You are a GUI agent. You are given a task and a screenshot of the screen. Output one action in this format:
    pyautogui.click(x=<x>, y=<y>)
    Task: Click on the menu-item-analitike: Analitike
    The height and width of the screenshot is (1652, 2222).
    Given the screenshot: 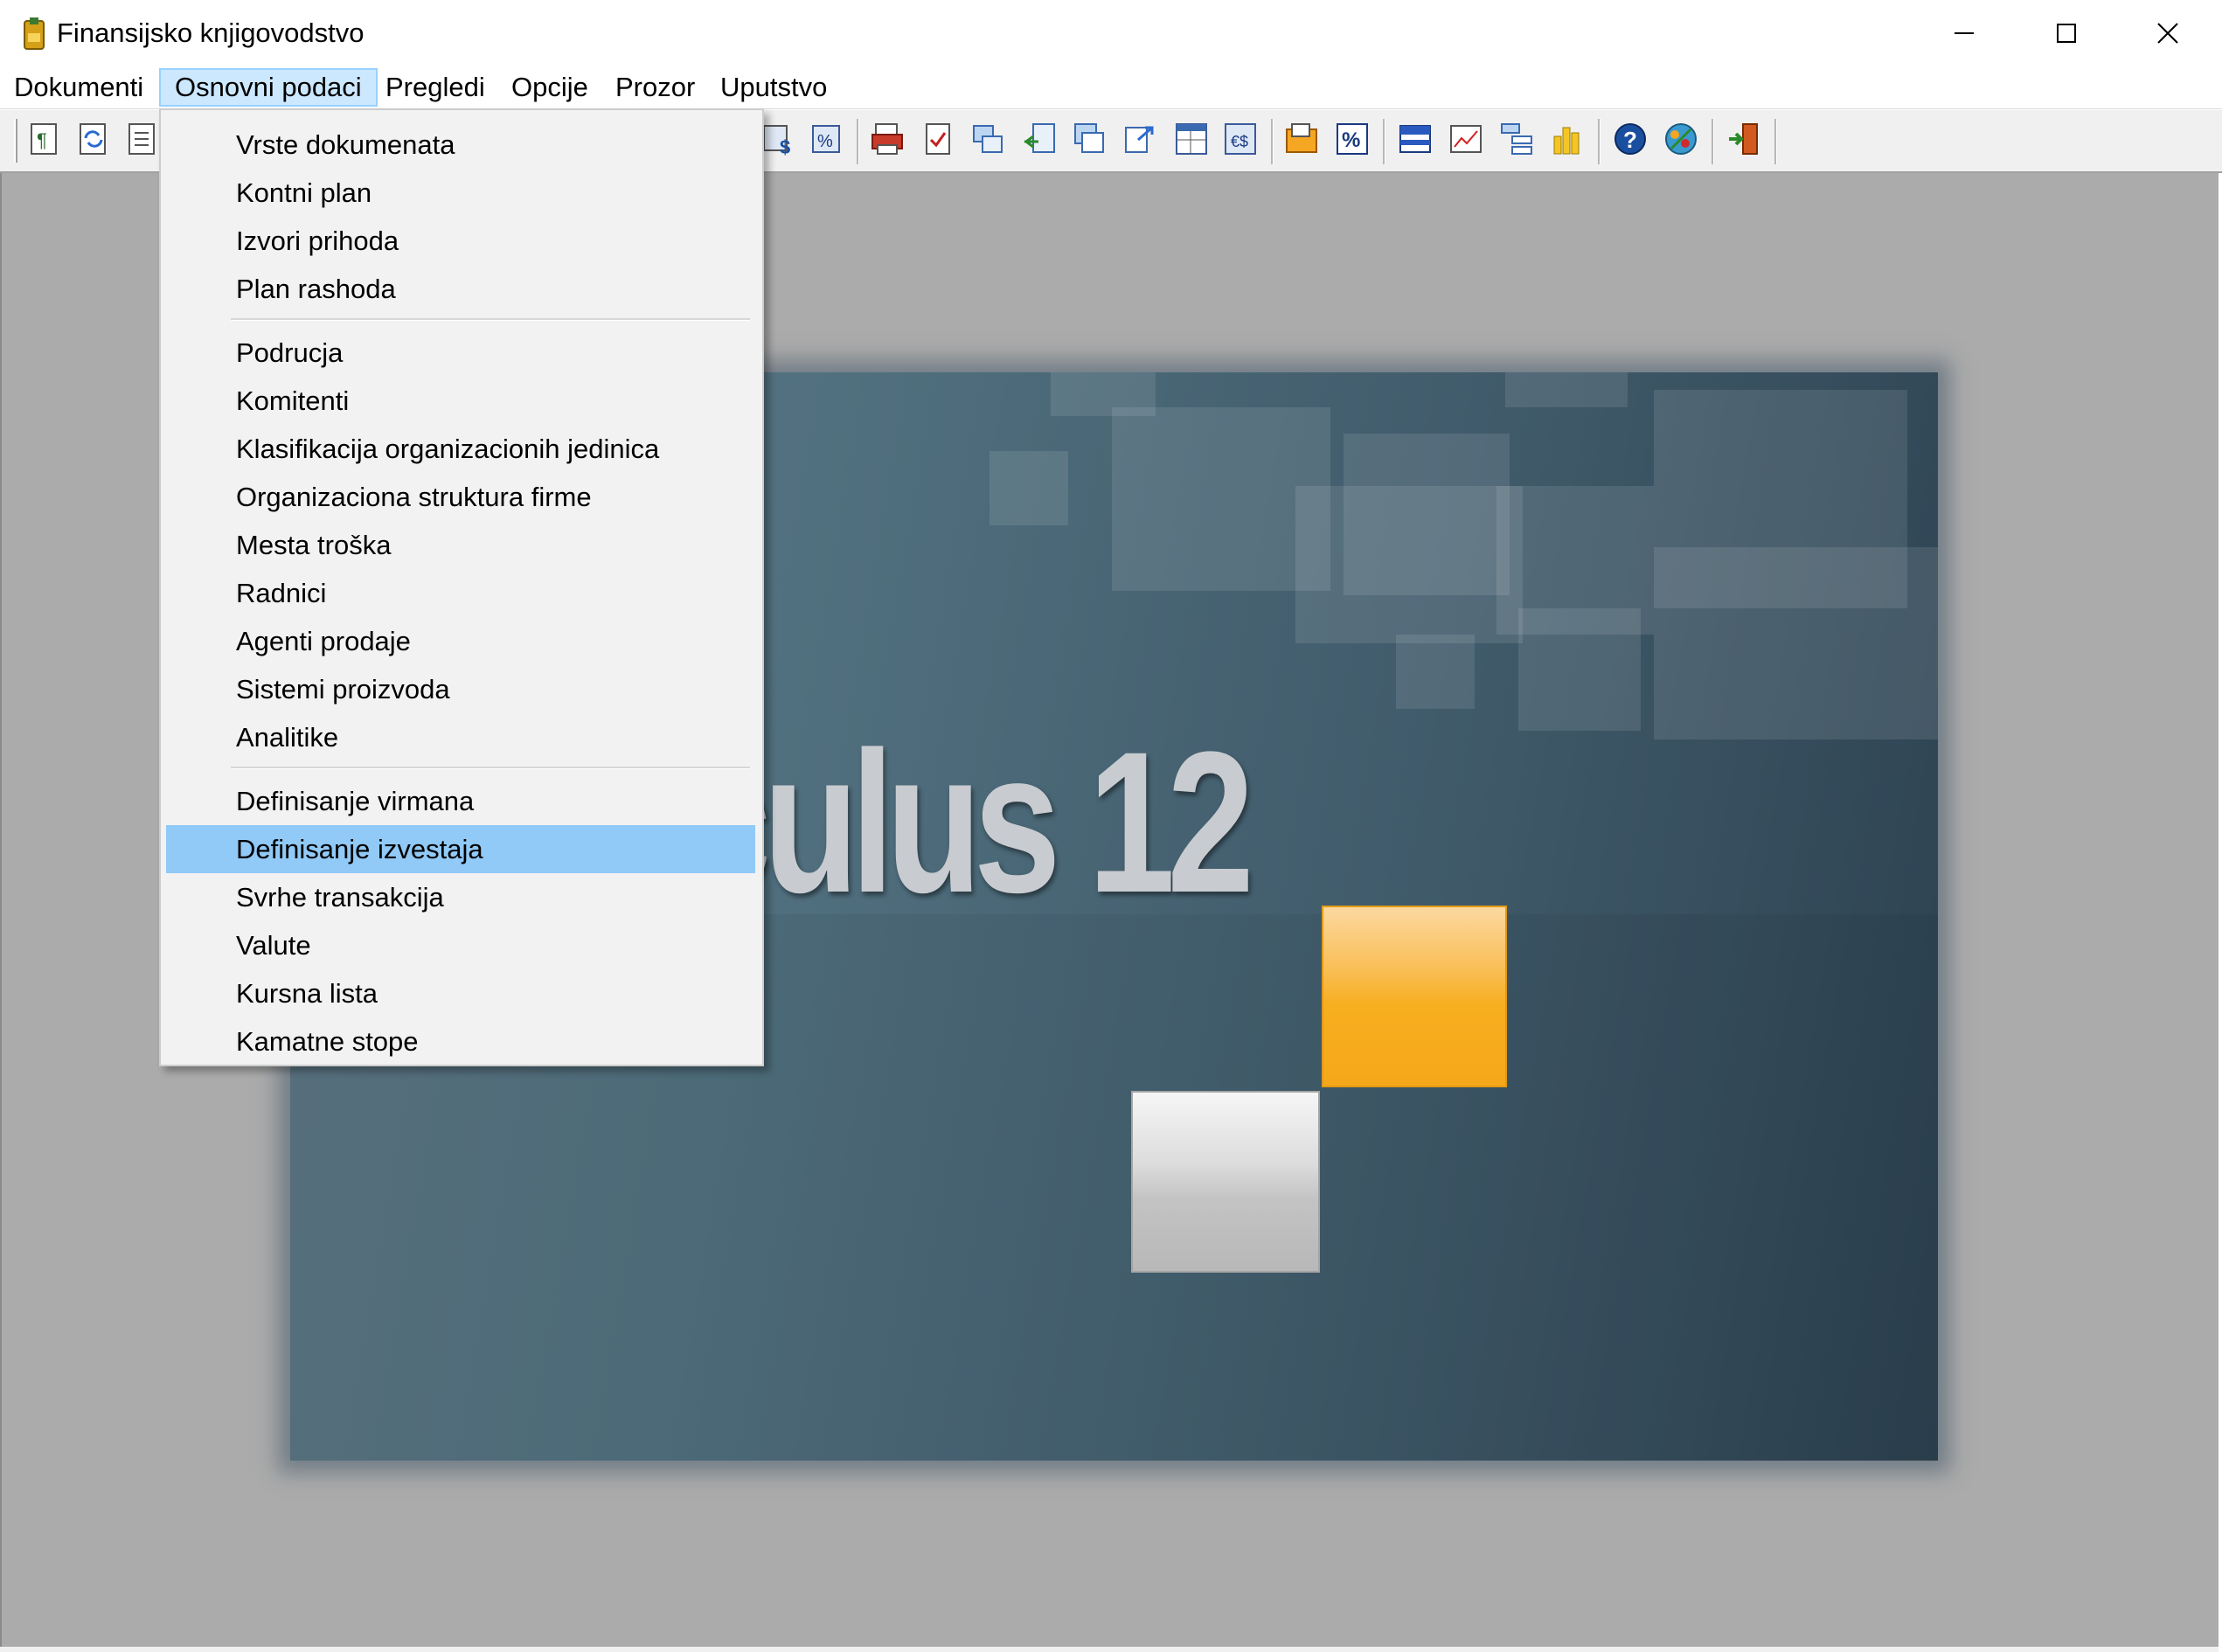 What is the action you would take?
    pyautogui.click(x=461, y=737)
    